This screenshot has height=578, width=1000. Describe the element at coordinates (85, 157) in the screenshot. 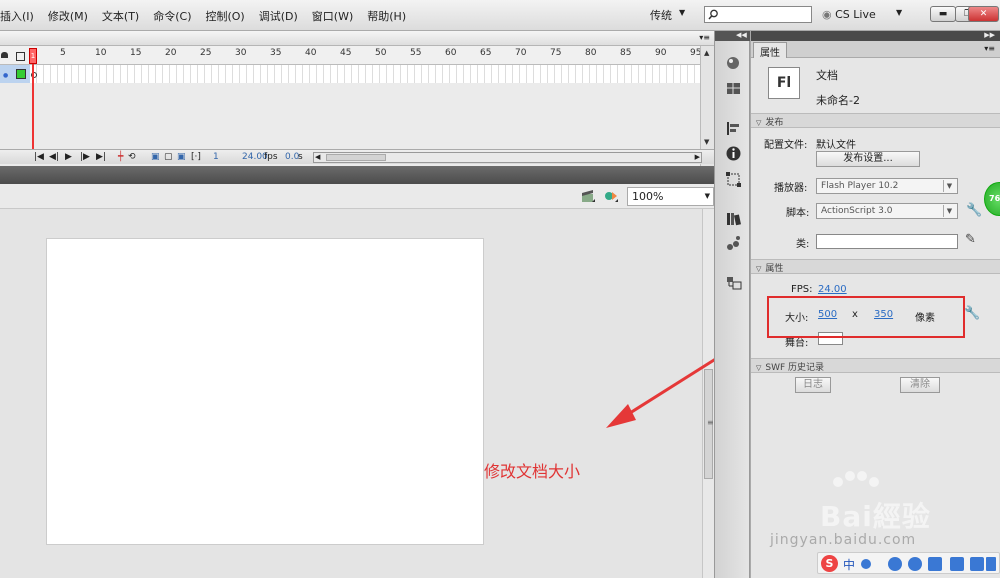

I see `next-frame-icon: |▶` at that location.